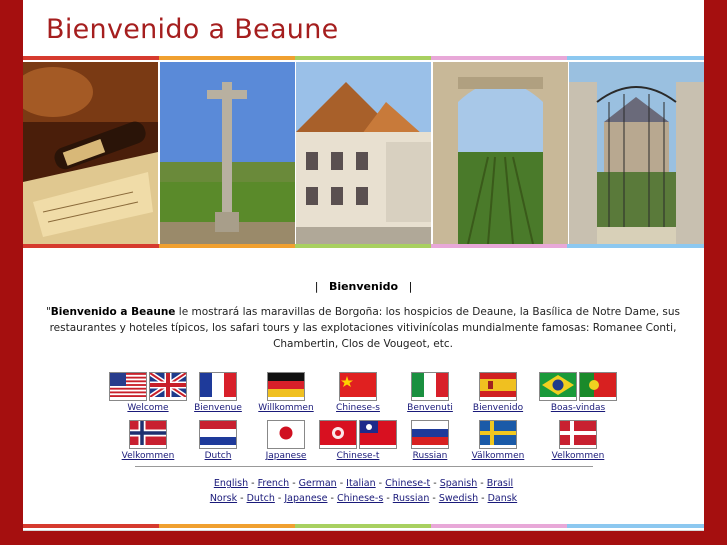 This screenshot has height=545, width=727. Describe the element at coordinates (498, 456) in the screenshot. I see `language-link: Välkommen` at that location.